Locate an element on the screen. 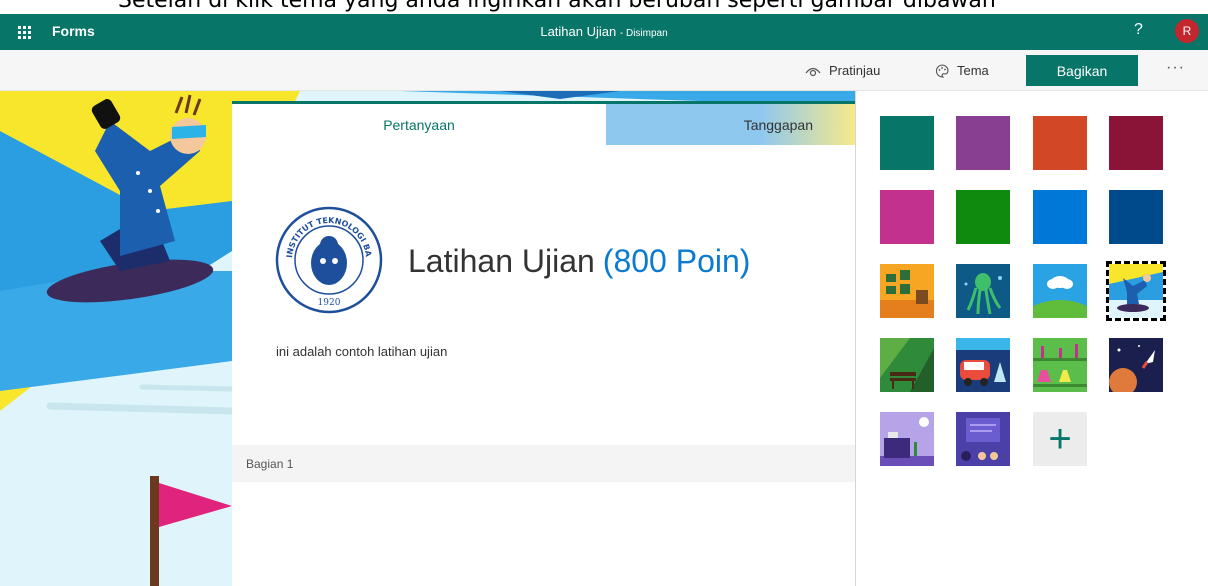 Image resolution: width=1208 pixels, height=586 pixels. theme-image-lab-flasks is located at coordinates (1060, 365).